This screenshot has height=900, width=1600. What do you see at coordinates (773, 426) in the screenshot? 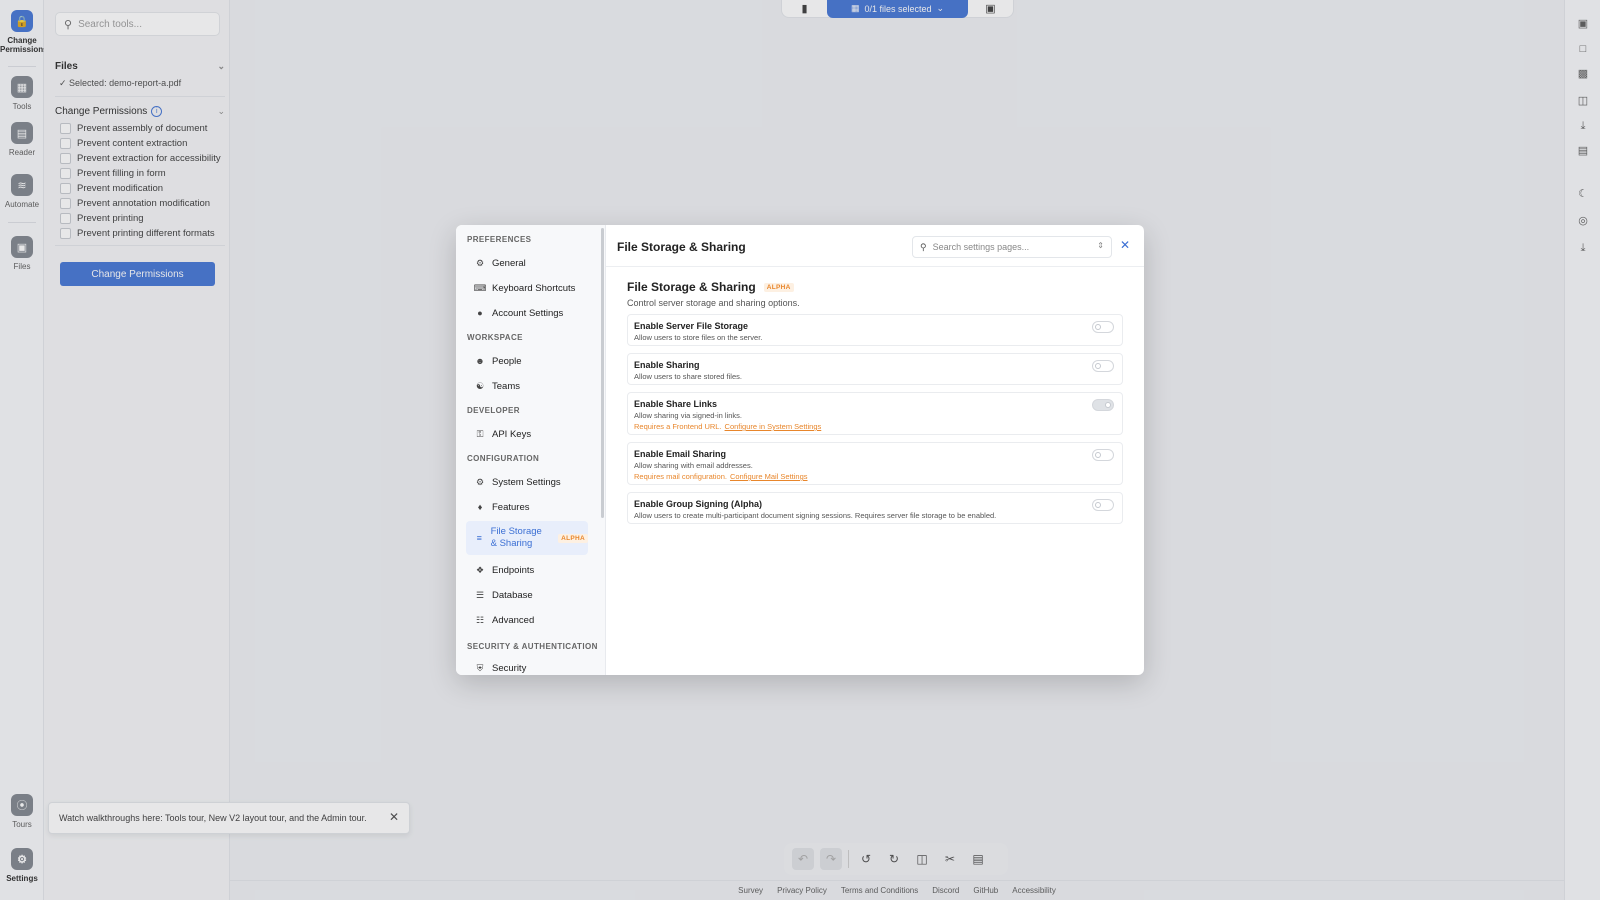
I see `configure-system-settings-link: Configure in System Settings` at bounding box center [773, 426].